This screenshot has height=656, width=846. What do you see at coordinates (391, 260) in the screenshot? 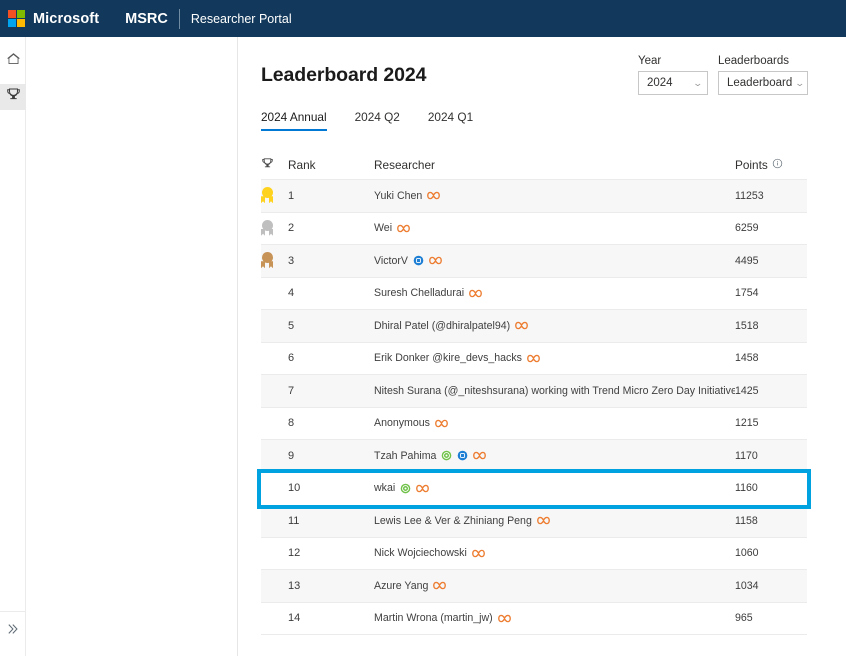
I see `researcher-name: VictorV` at bounding box center [391, 260].